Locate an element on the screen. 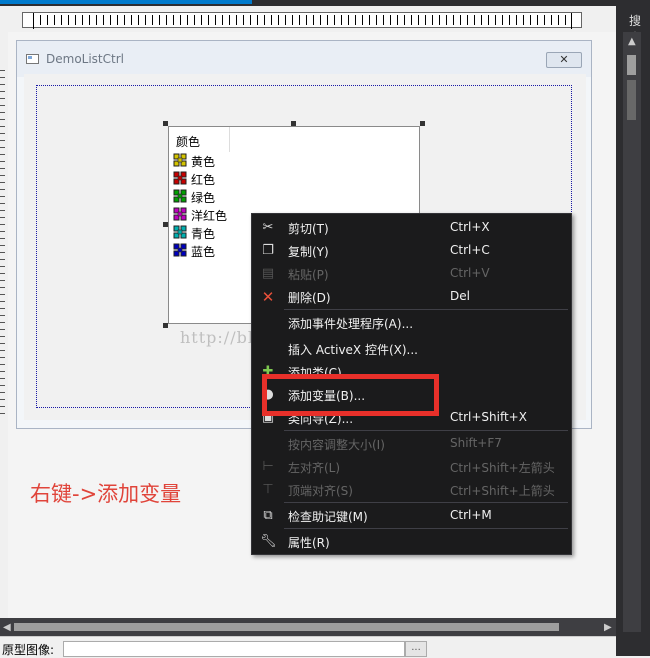 This screenshot has width=650, height=658. menu-item-properties: 🔧︎ 属性(R) is located at coordinates (411, 542).